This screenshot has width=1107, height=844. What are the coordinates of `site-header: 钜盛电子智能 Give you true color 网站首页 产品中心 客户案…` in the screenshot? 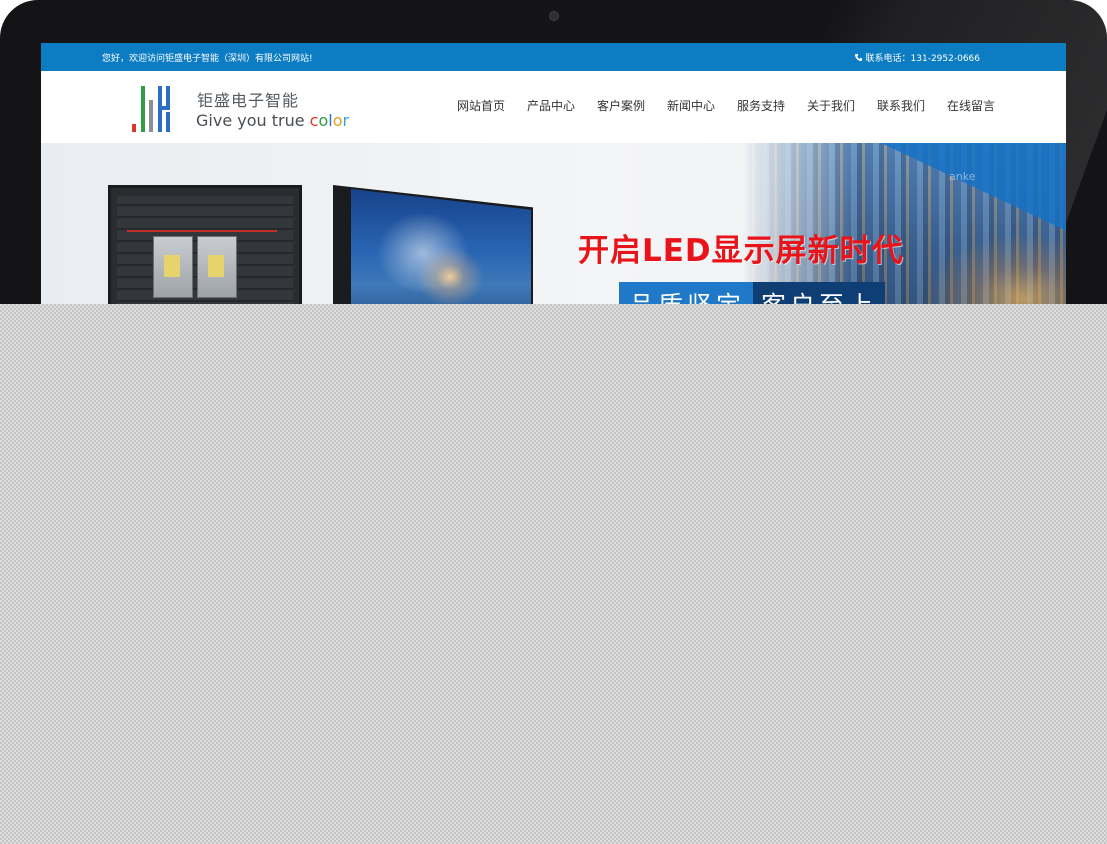 It's located at (553, 107).